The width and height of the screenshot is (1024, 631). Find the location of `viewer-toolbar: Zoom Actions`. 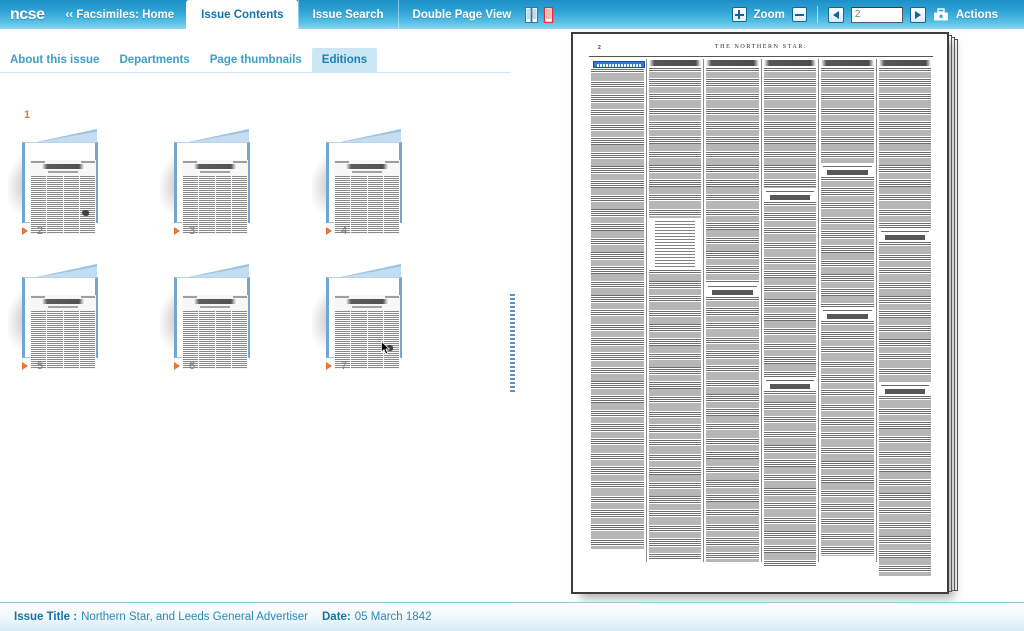

viewer-toolbar: Zoom Actions is located at coordinates (877, 14).